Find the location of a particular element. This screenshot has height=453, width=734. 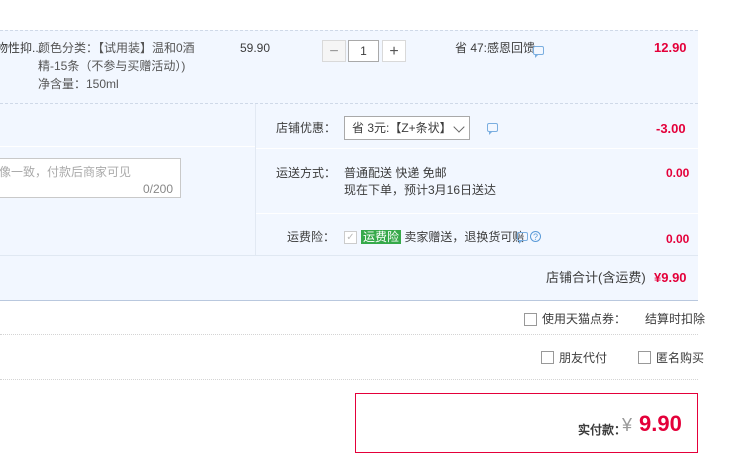

help-icon: ? is located at coordinates (535, 236).